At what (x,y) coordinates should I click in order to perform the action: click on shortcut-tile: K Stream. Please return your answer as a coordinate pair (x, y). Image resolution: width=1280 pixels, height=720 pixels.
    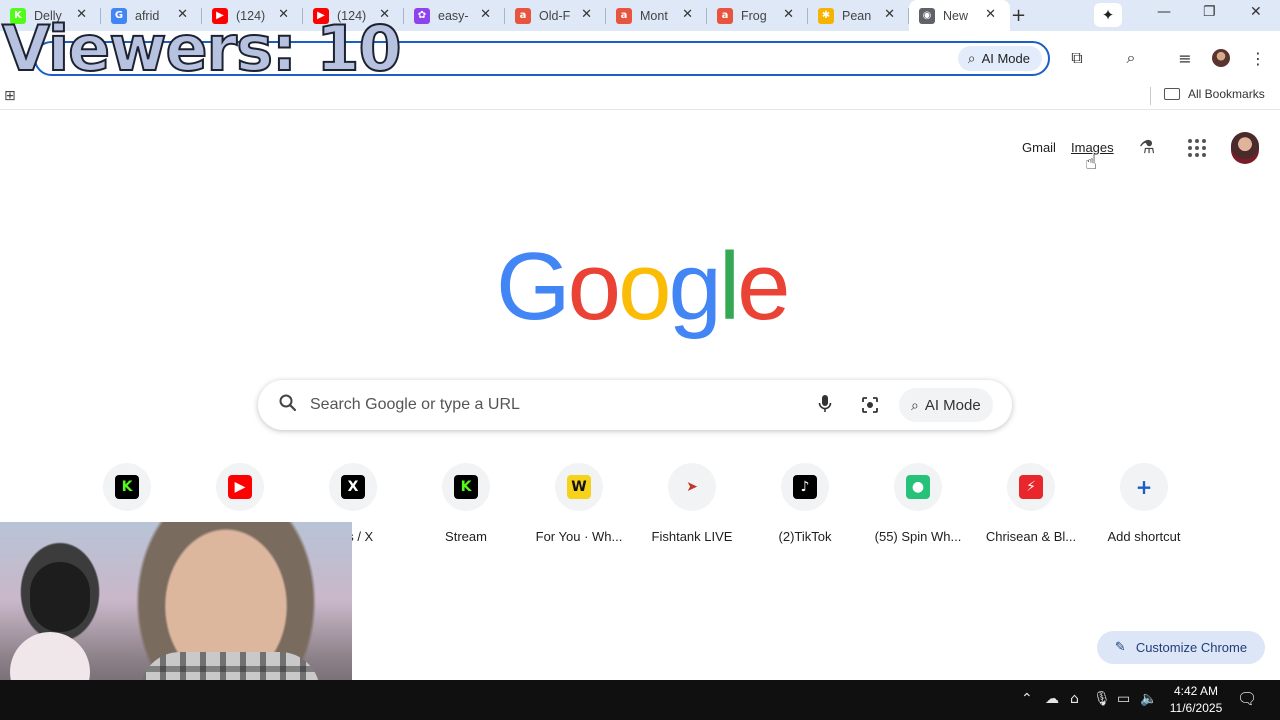
    Looking at the image, I should click on (466, 503).